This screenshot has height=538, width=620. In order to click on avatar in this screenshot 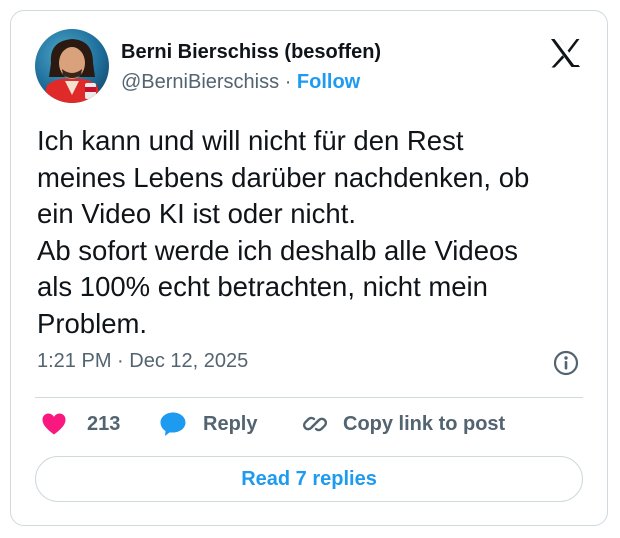, I will do `click(72, 66)`.